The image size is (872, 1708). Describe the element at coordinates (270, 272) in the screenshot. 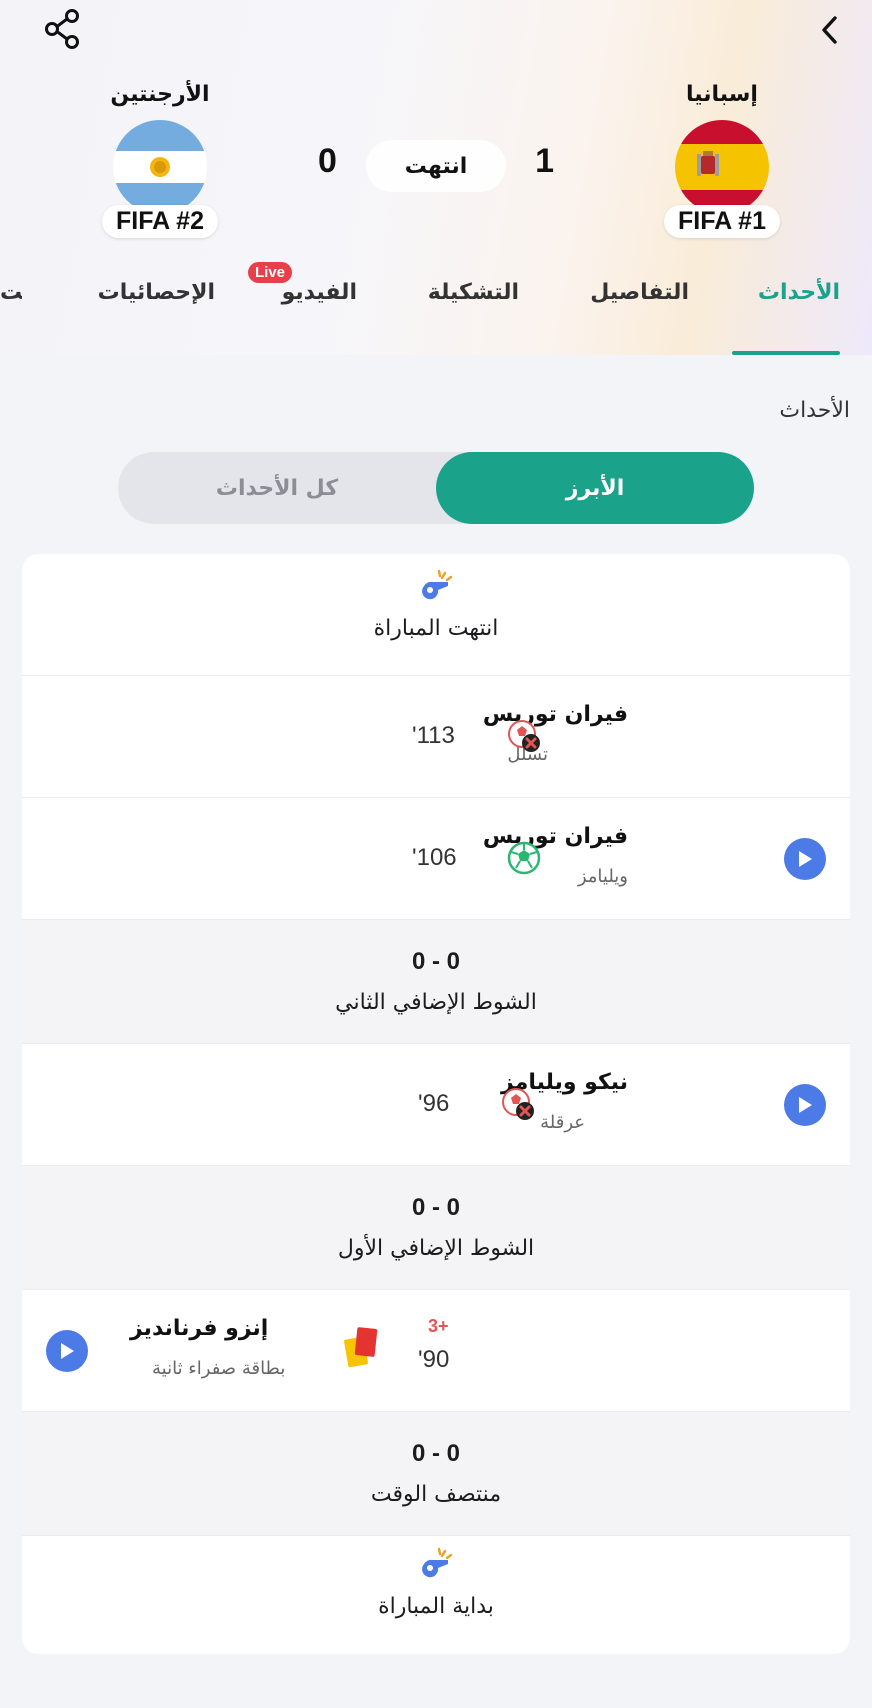

I see `live-badge: Live` at that location.